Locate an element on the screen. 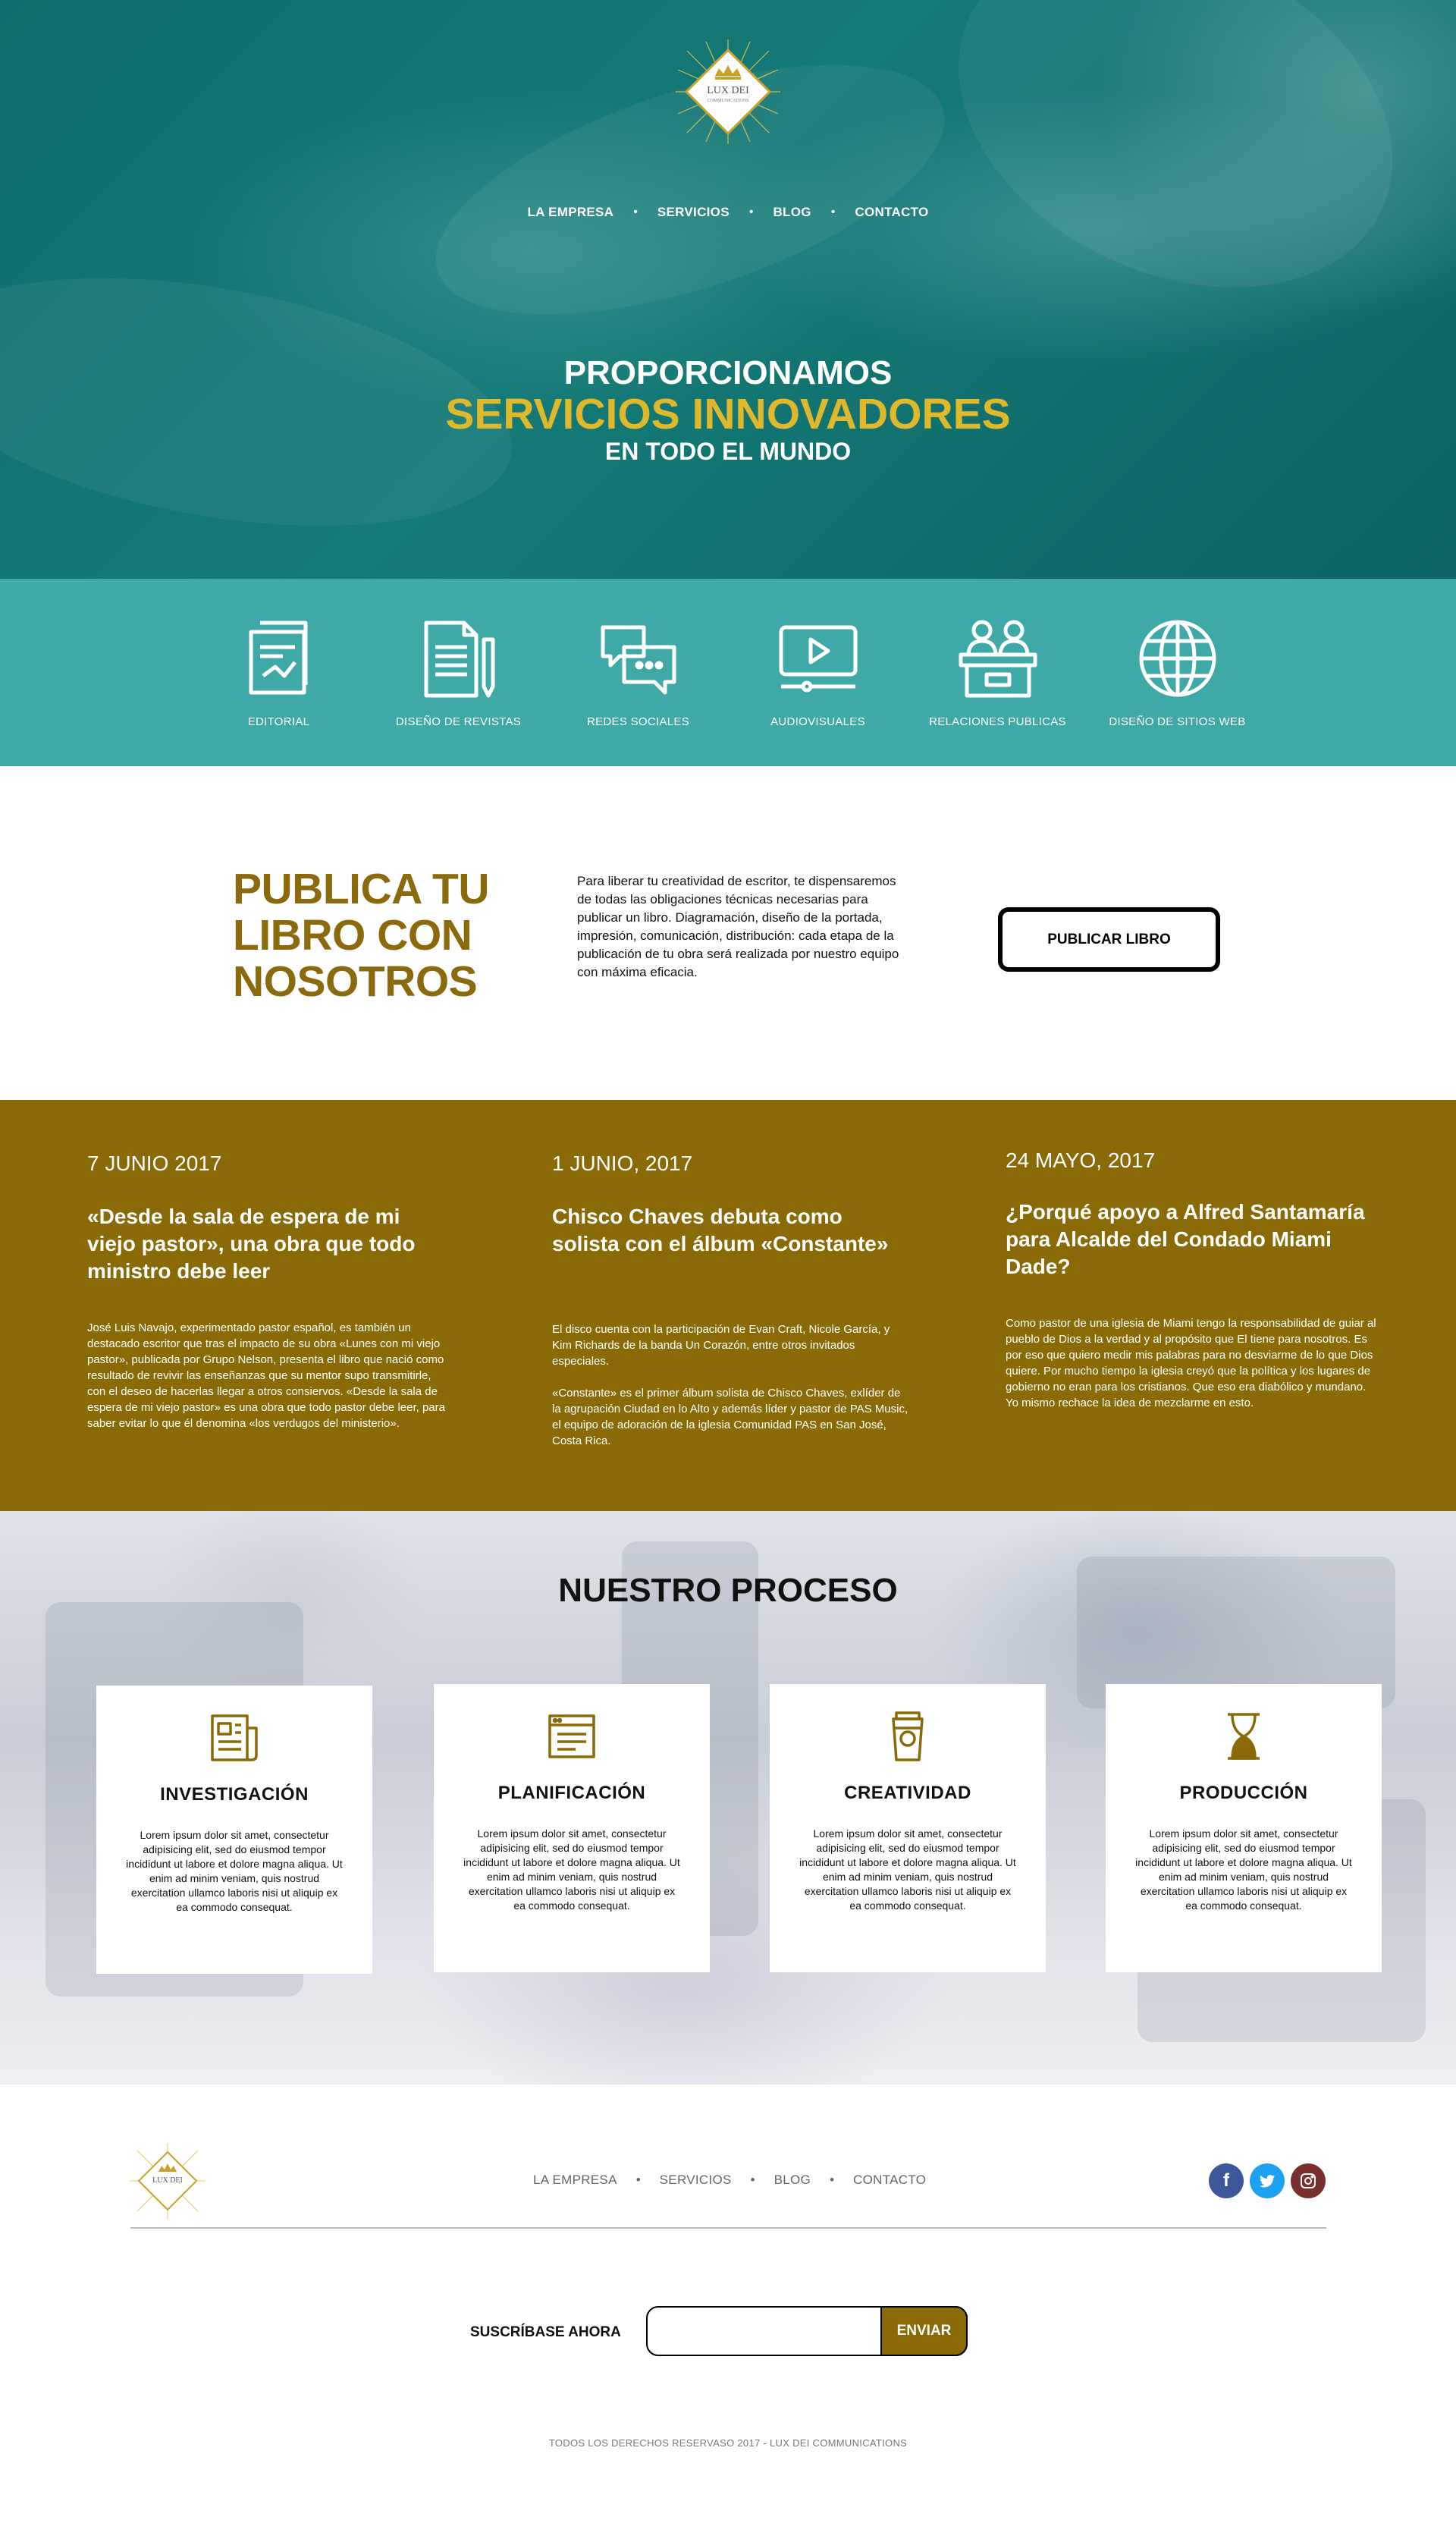  process-card-title: PLANIFICACIÓN is located at coordinates (571, 1793).